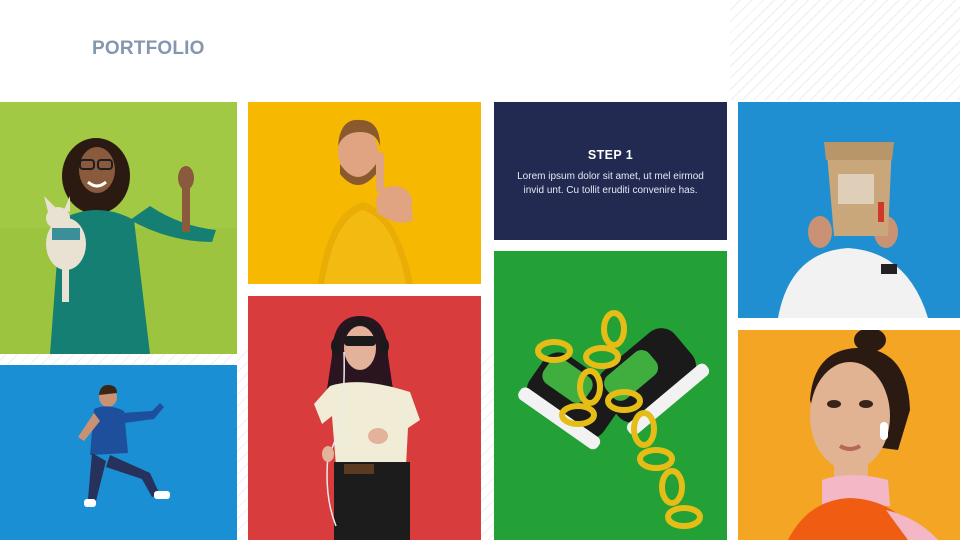 This screenshot has height=540, width=960. Describe the element at coordinates (118, 452) in the screenshot. I see `photo-man-jumping` at that location.